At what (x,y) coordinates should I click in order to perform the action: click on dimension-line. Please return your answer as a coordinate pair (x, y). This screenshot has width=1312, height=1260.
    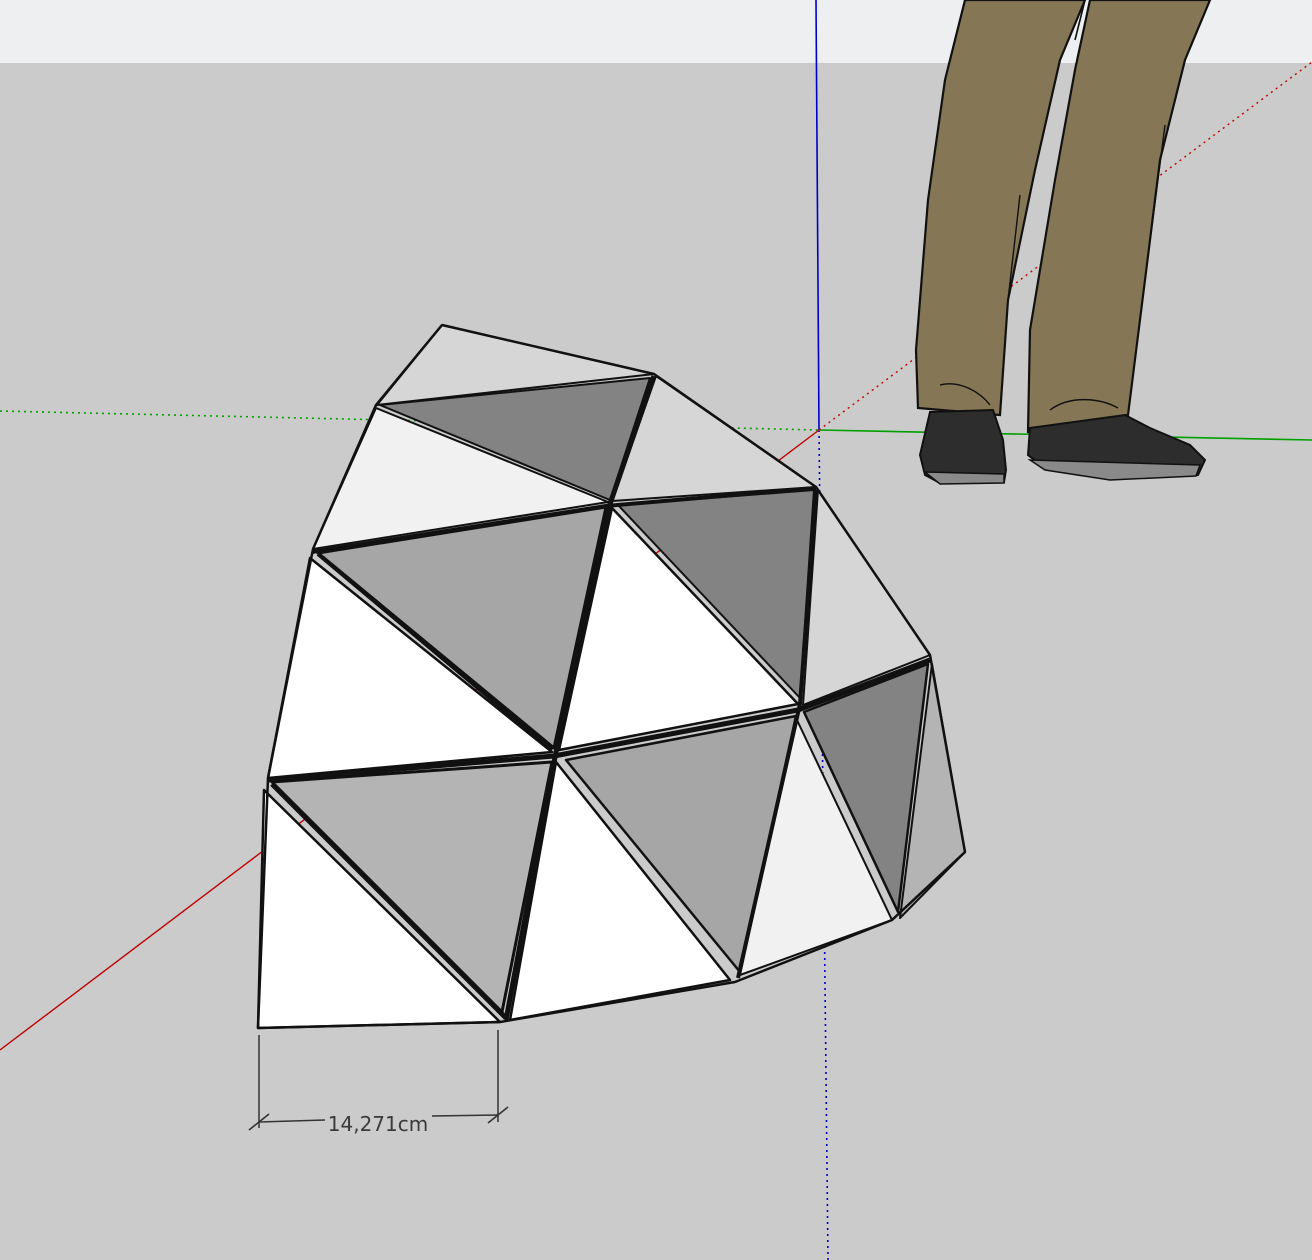
    Looking at the image, I should click on (465, 1115).